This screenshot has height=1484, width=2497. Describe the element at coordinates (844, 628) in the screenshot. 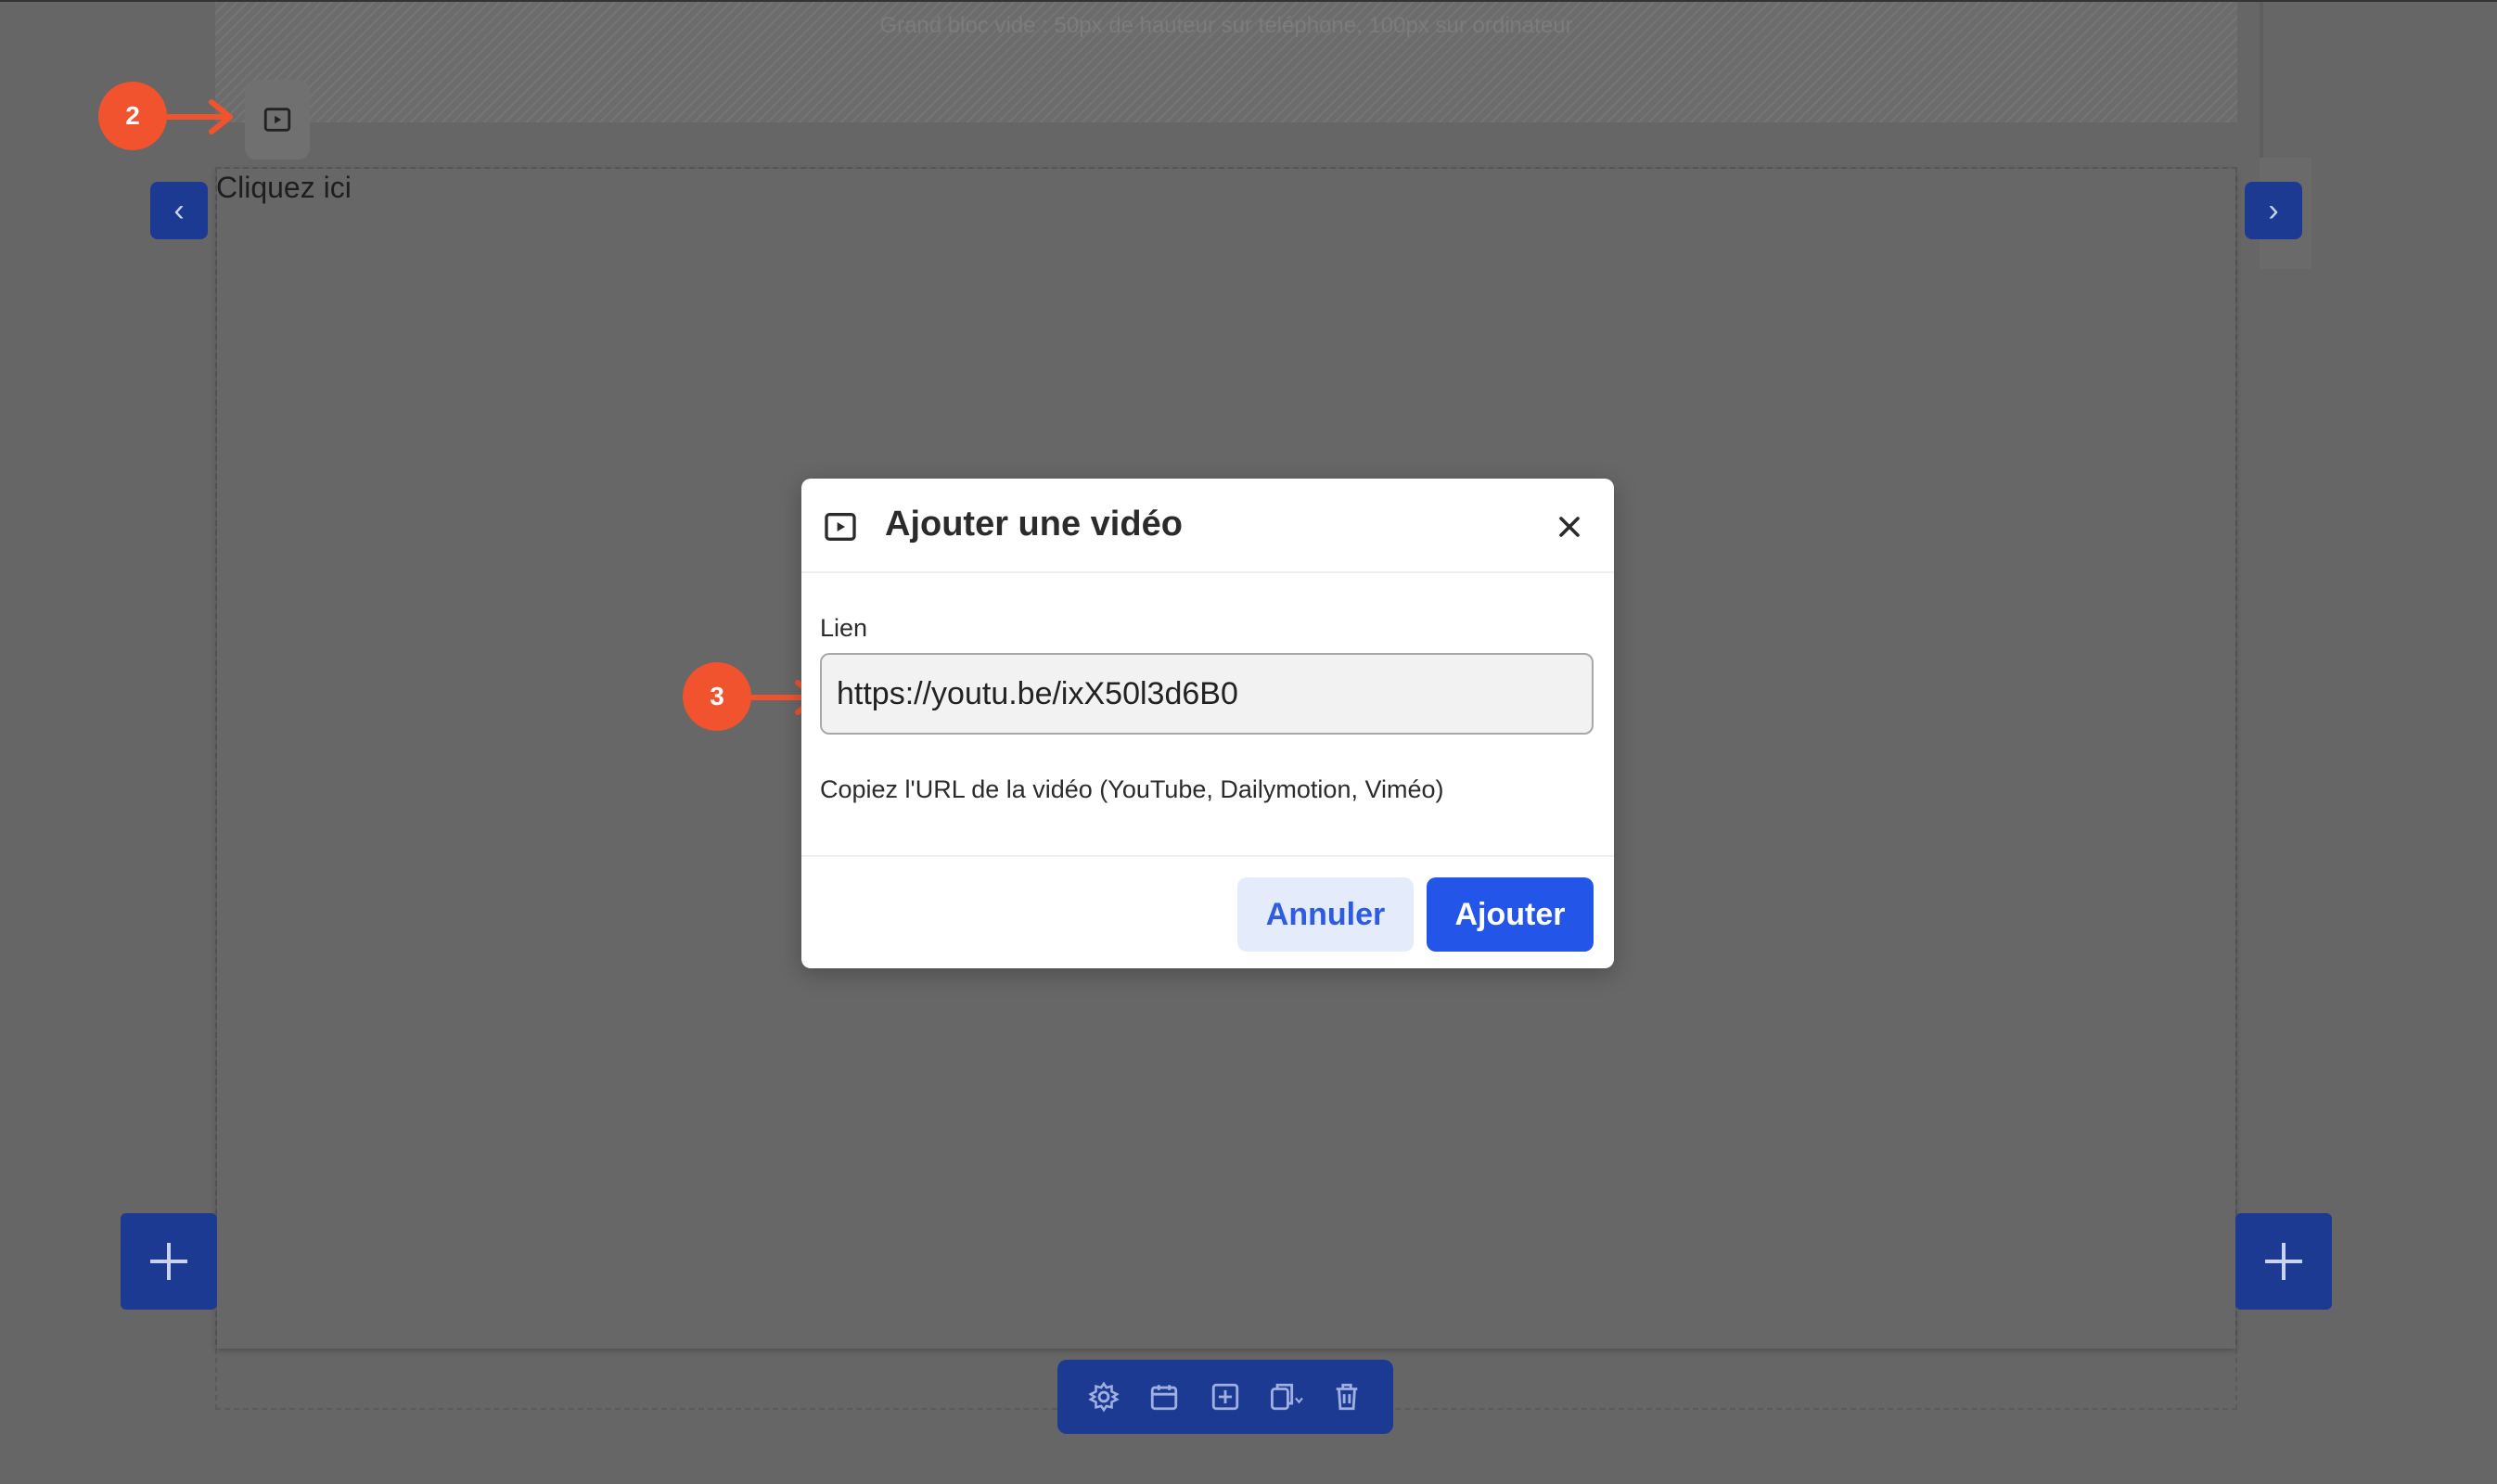

I see `link-label: Lien` at that location.